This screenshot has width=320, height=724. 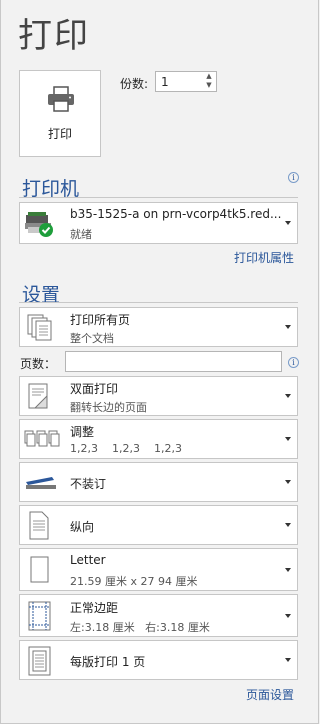 What do you see at coordinates (158, 482) in the screenshot?
I see `staple-dropdown: 不装订` at bounding box center [158, 482].